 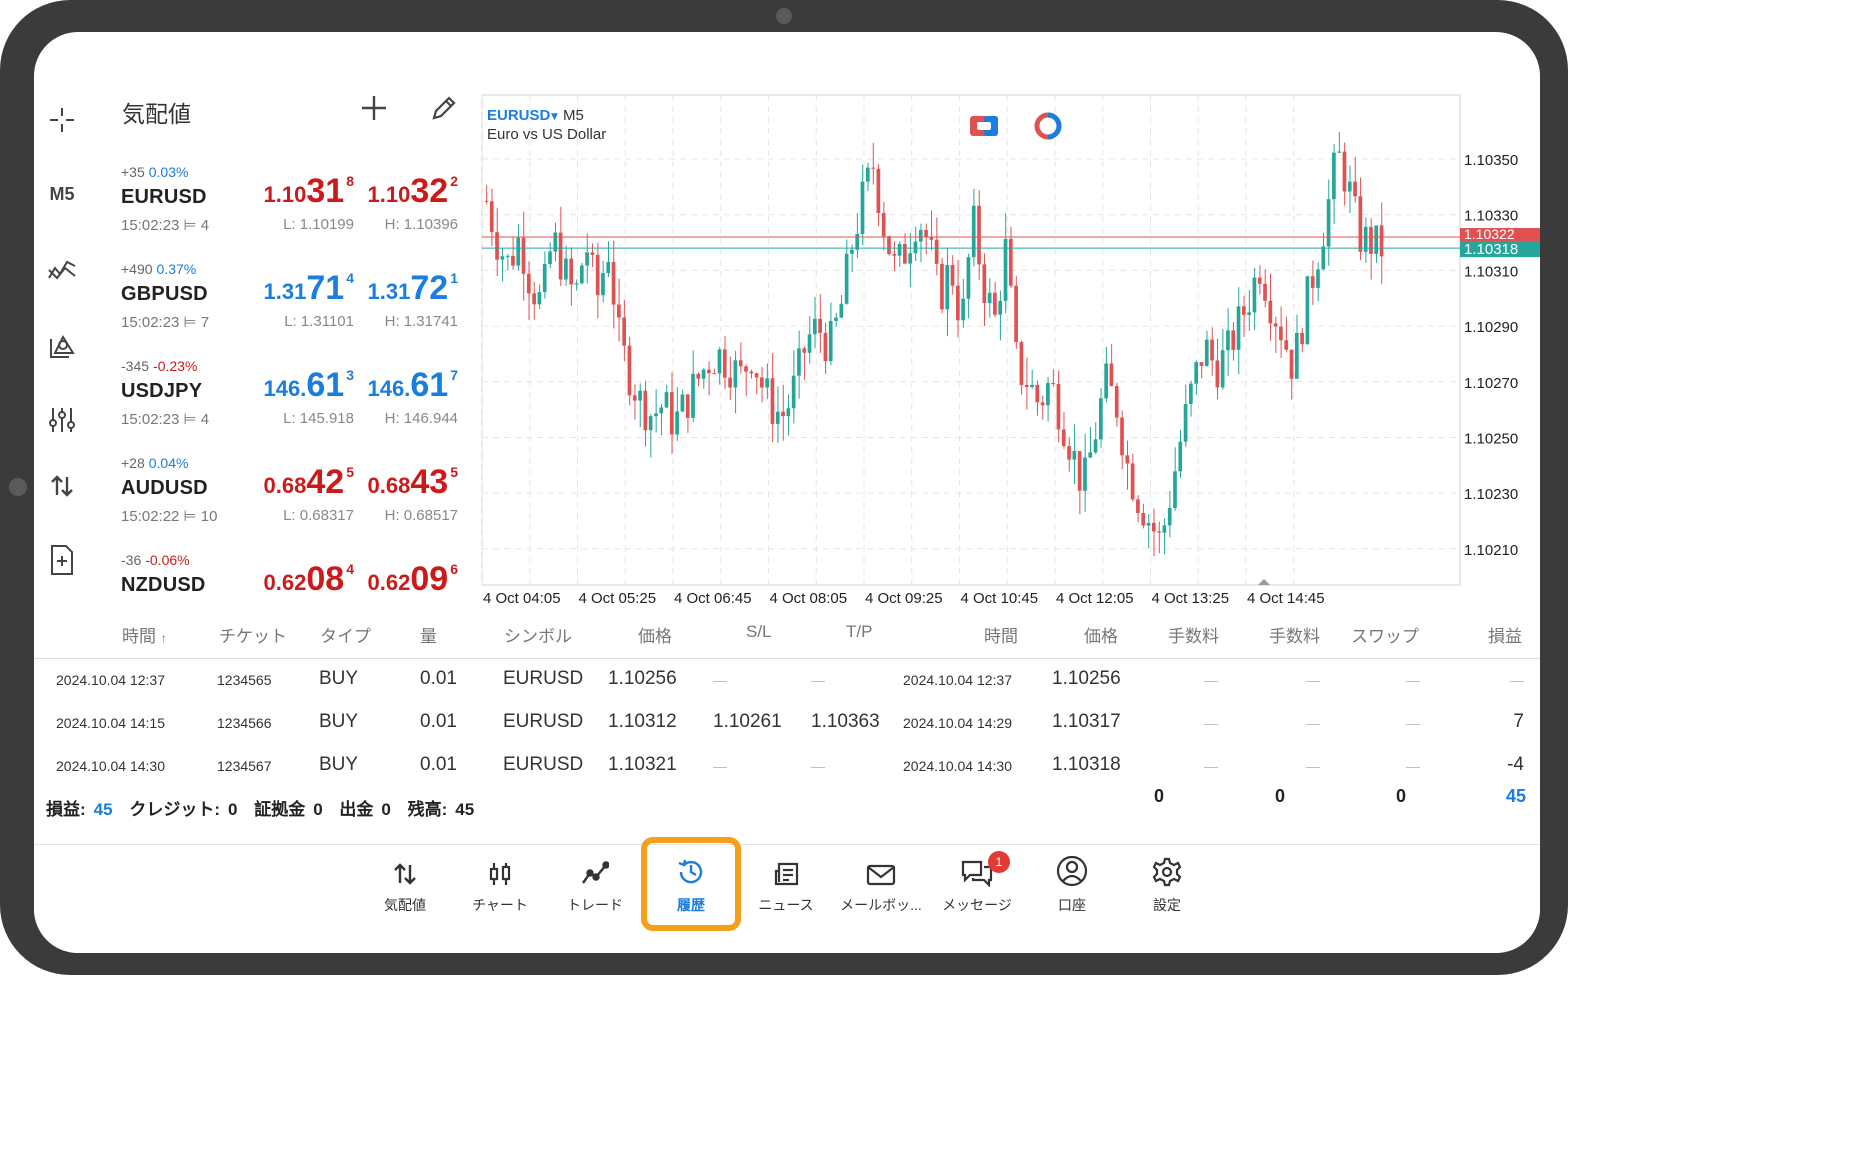 I want to click on trade-arrows-icon, so click(x=62, y=486).